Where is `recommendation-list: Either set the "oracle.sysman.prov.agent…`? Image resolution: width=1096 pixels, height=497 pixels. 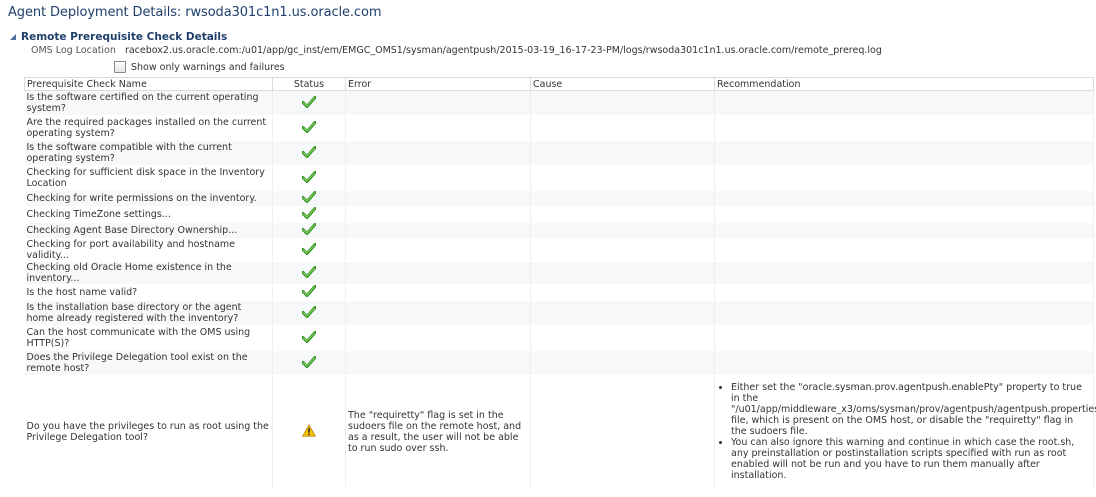 recommendation-list: Either set the "oracle.sysman.prov.agent… is located at coordinates (906, 431).